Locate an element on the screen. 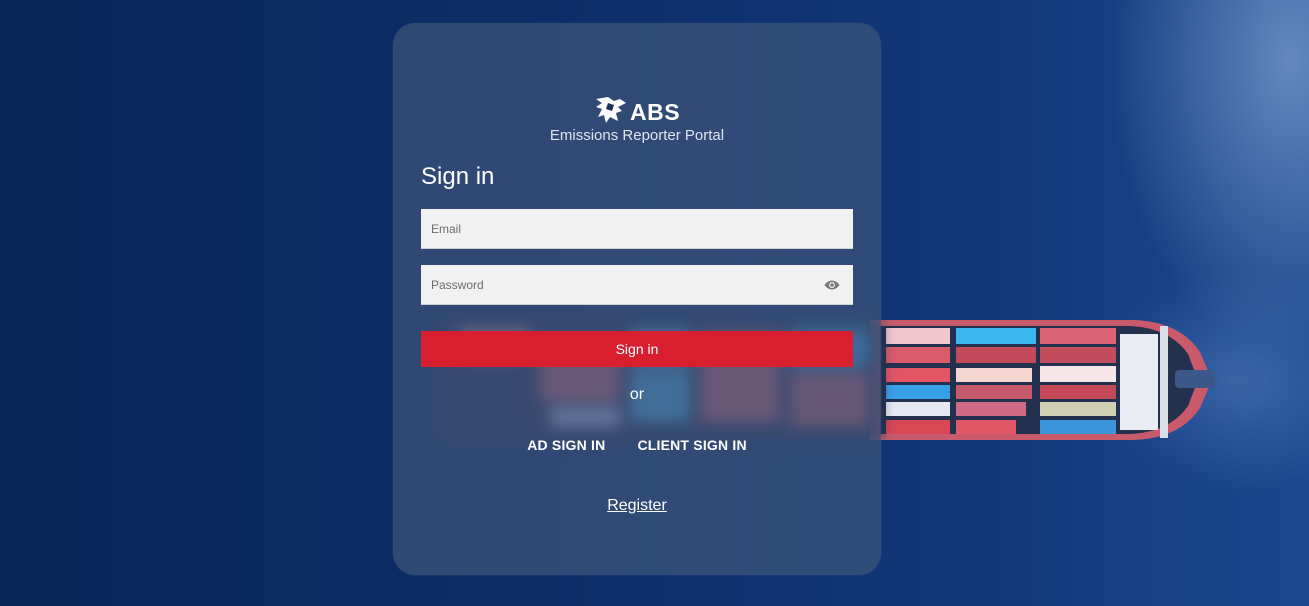 The height and width of the screenshot is (606, 1309). client-sign-in-button: CLIENT SIGN IN is located at coordinates (691, 445).